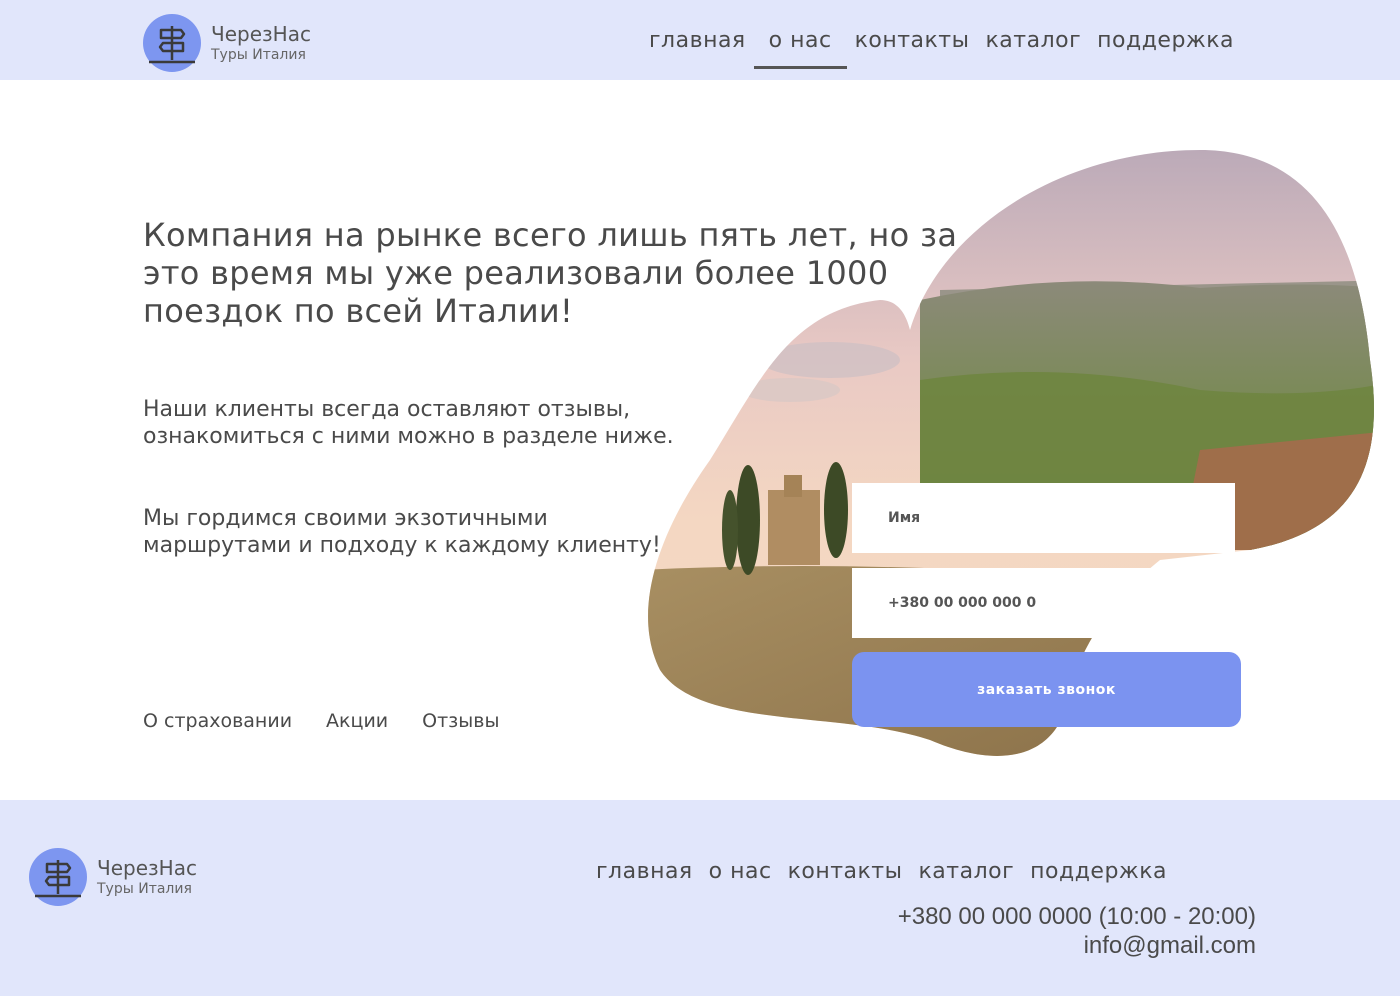 Image resolution: width=1400 pixels, height=996 pixels. Describe the element at coordinates (258, 55) in the screenshot. I see `brand-tagline: Туры Италия` at that location.